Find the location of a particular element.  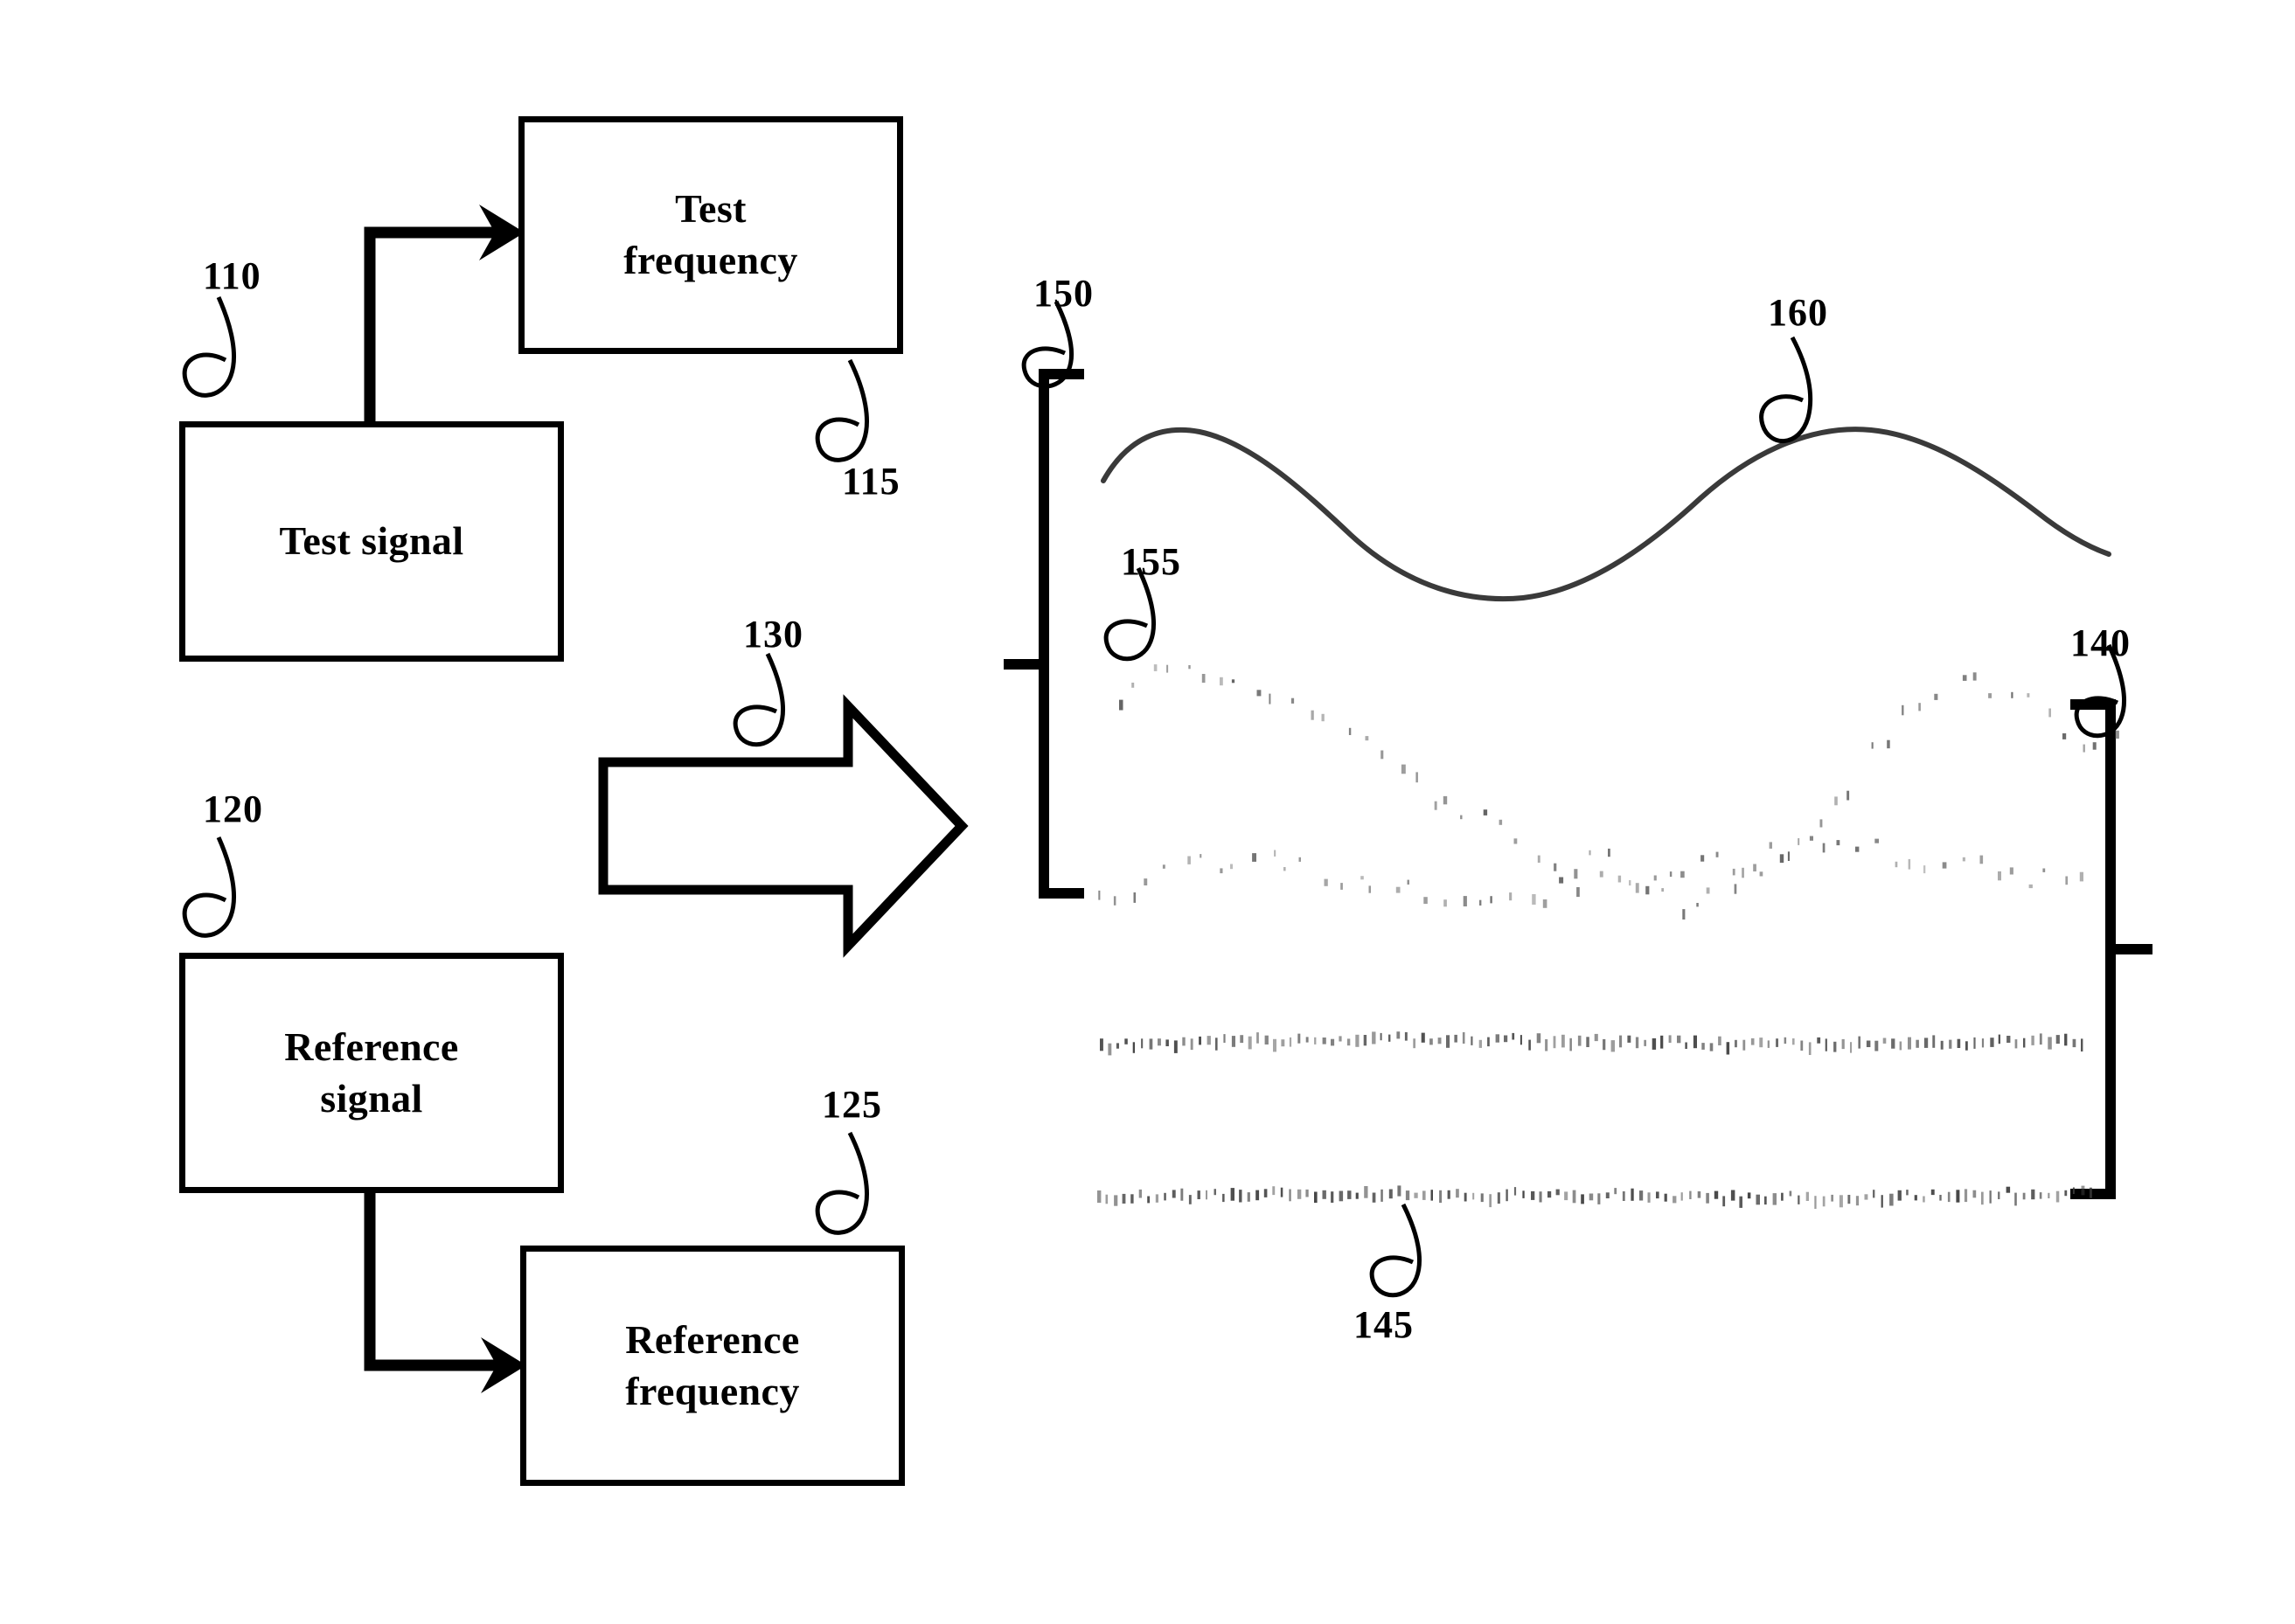

block-reference-frequency: Reference frequency is located at coordinates (712, 1366).